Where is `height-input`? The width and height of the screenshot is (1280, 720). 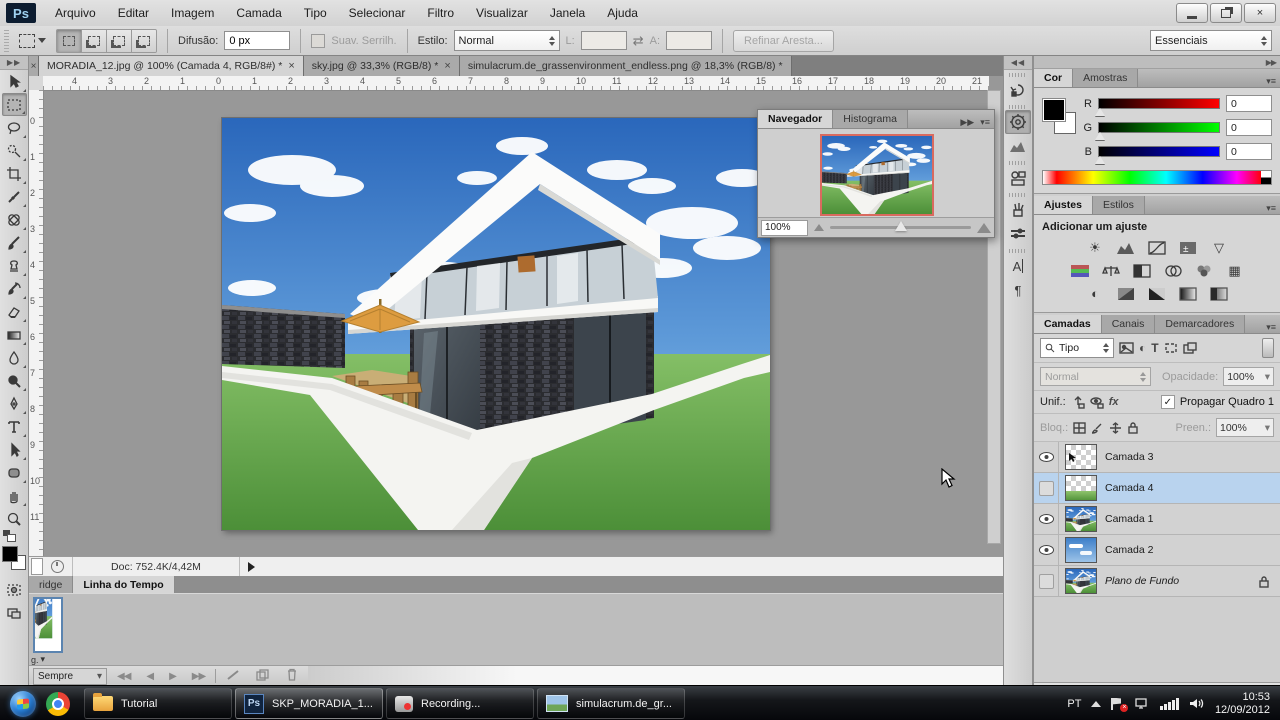 height-input is located at coordinates (689, 40).